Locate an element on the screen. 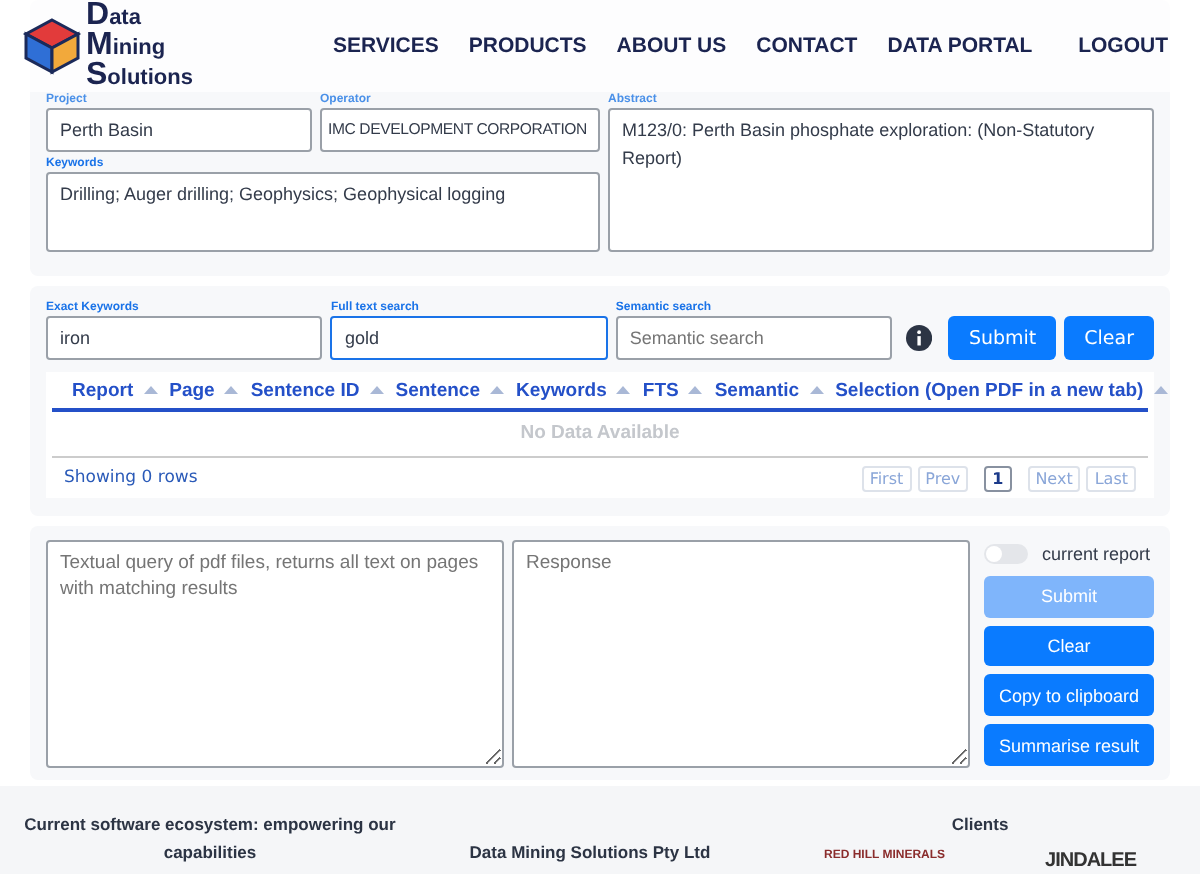 The height and width of the screenshot is (874, 1200). empty-message: No Data Available is located at coordinates (600, 435).